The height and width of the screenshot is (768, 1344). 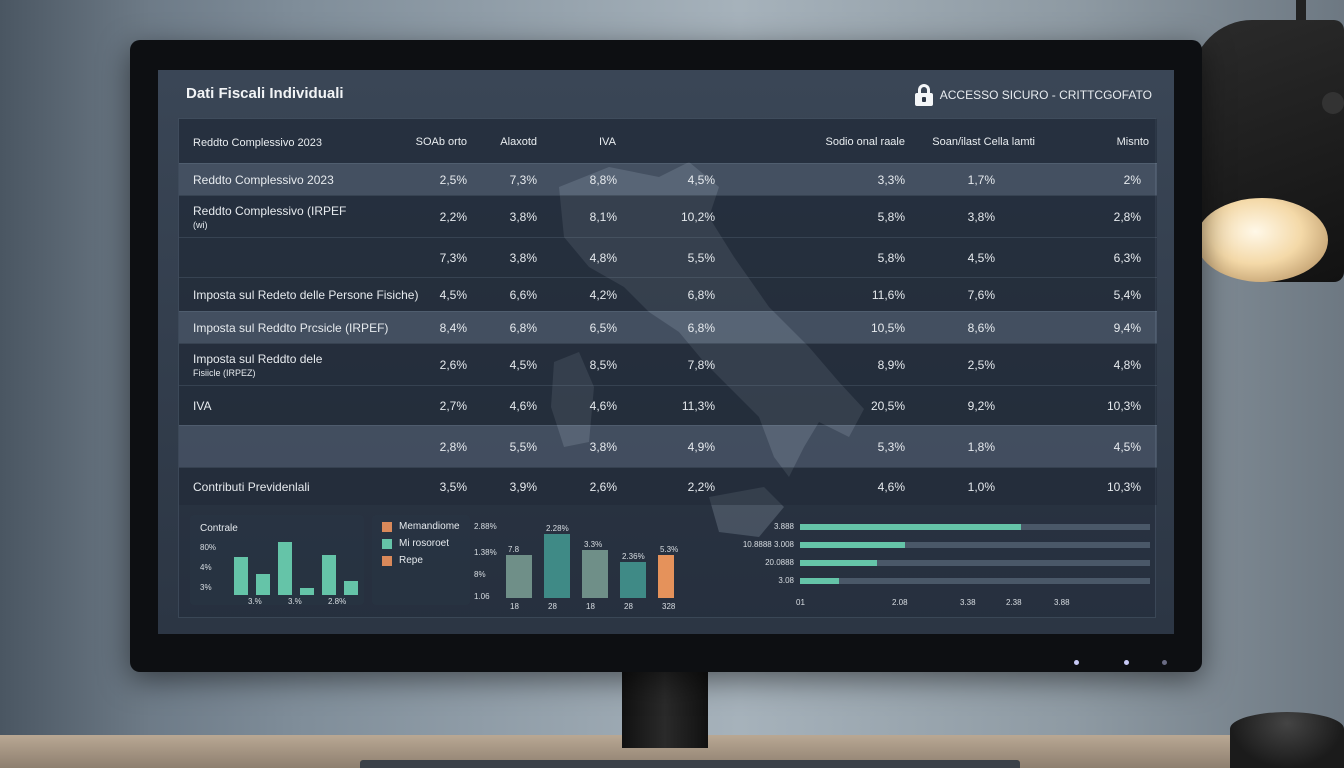 I want to click on x-tick-label: 2.38, so click(x=1014, y=602).